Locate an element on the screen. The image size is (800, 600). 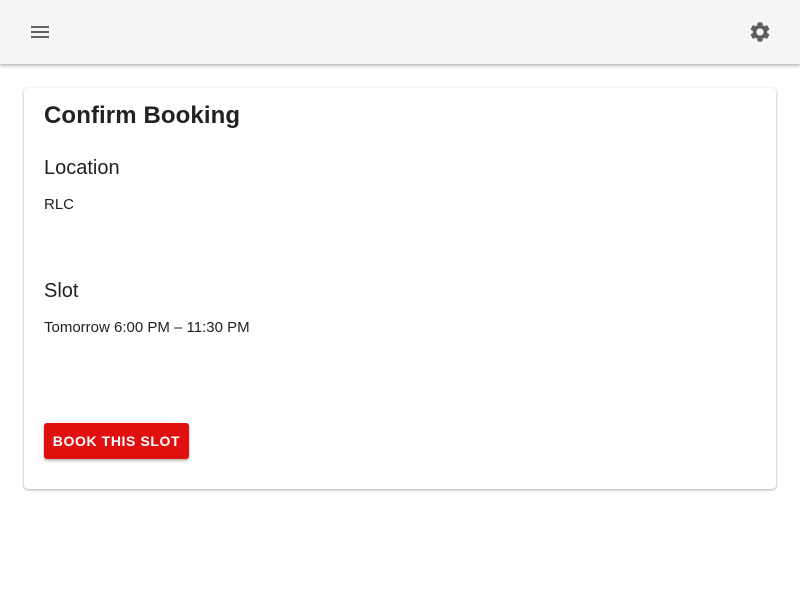
settings-button is located at coordinates (760, 32).